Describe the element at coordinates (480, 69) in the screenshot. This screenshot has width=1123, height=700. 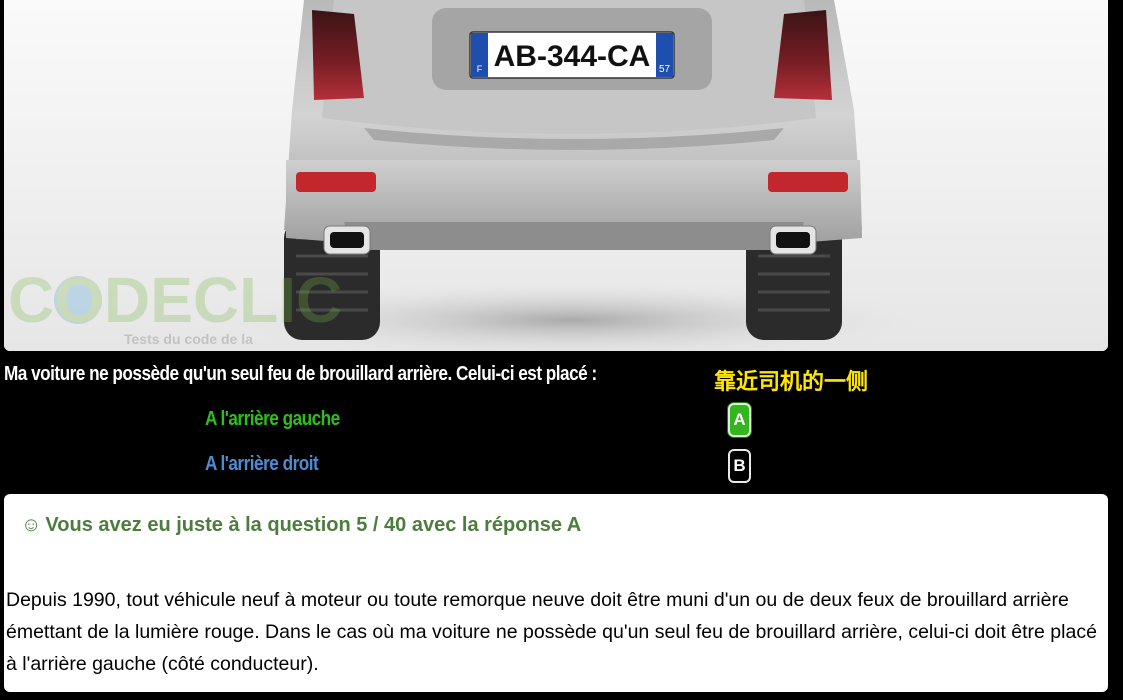
I see `plate-country: F` at that location.